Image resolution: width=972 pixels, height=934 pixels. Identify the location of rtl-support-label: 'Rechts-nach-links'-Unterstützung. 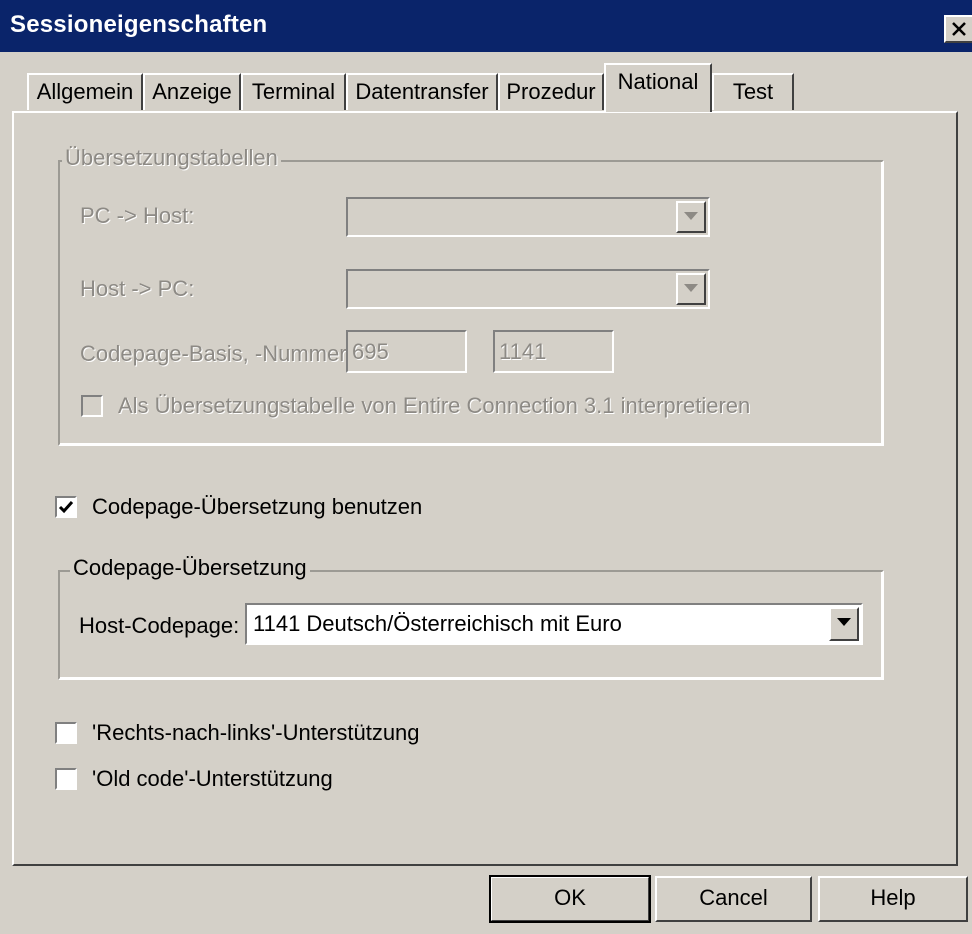
(256, 732).